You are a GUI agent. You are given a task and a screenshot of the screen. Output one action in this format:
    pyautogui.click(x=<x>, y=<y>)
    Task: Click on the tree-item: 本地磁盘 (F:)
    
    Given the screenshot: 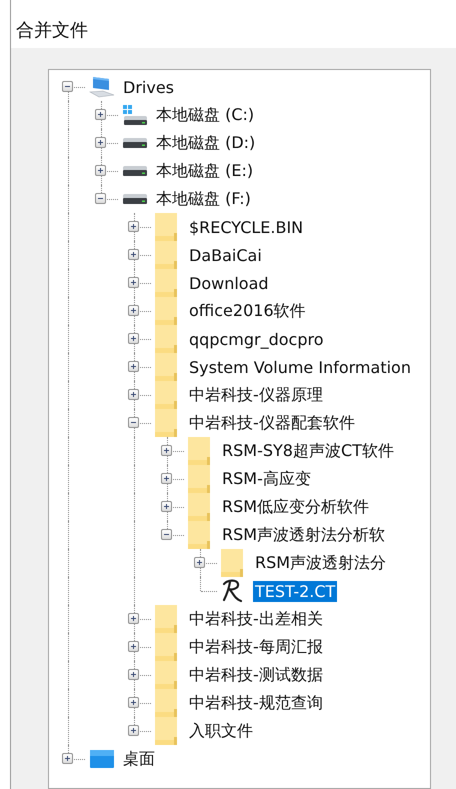 What is the action you would take?
    pyautogui.click(x=203, y=199)
    